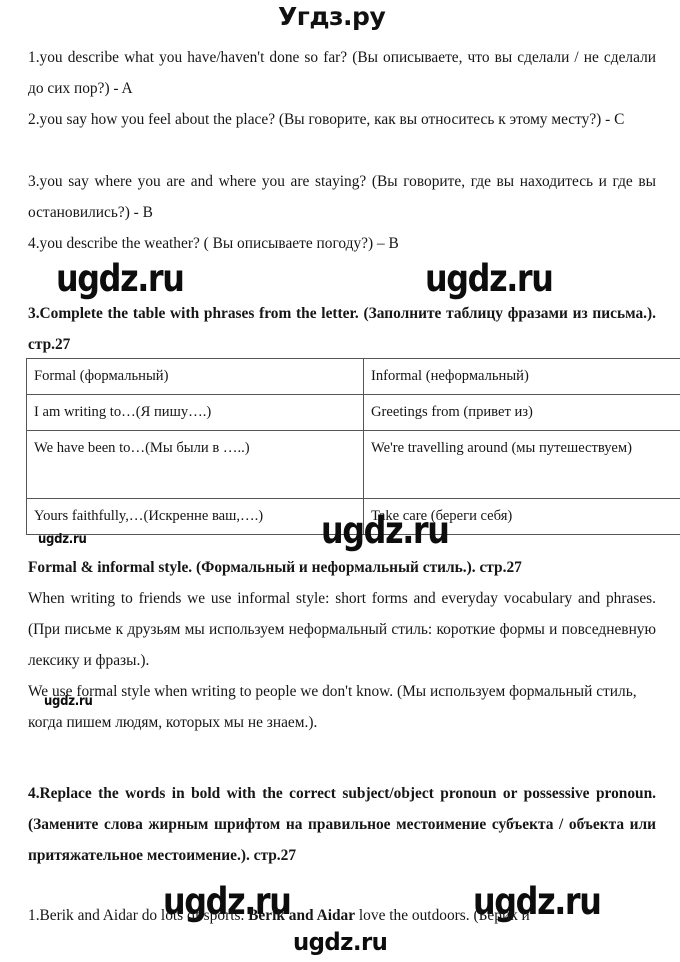 The image size is (680, 962). I want to click on site-logo: Угдз.ру, so click(332, 16).